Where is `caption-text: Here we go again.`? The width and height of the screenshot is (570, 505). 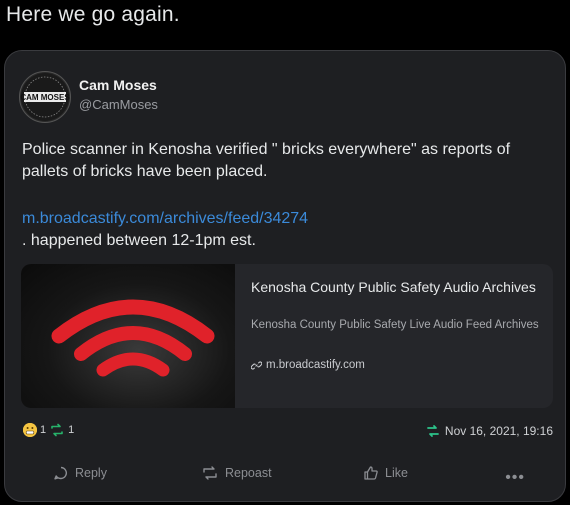 caption-text: Here we go again. is located at coordinates (93, 14).